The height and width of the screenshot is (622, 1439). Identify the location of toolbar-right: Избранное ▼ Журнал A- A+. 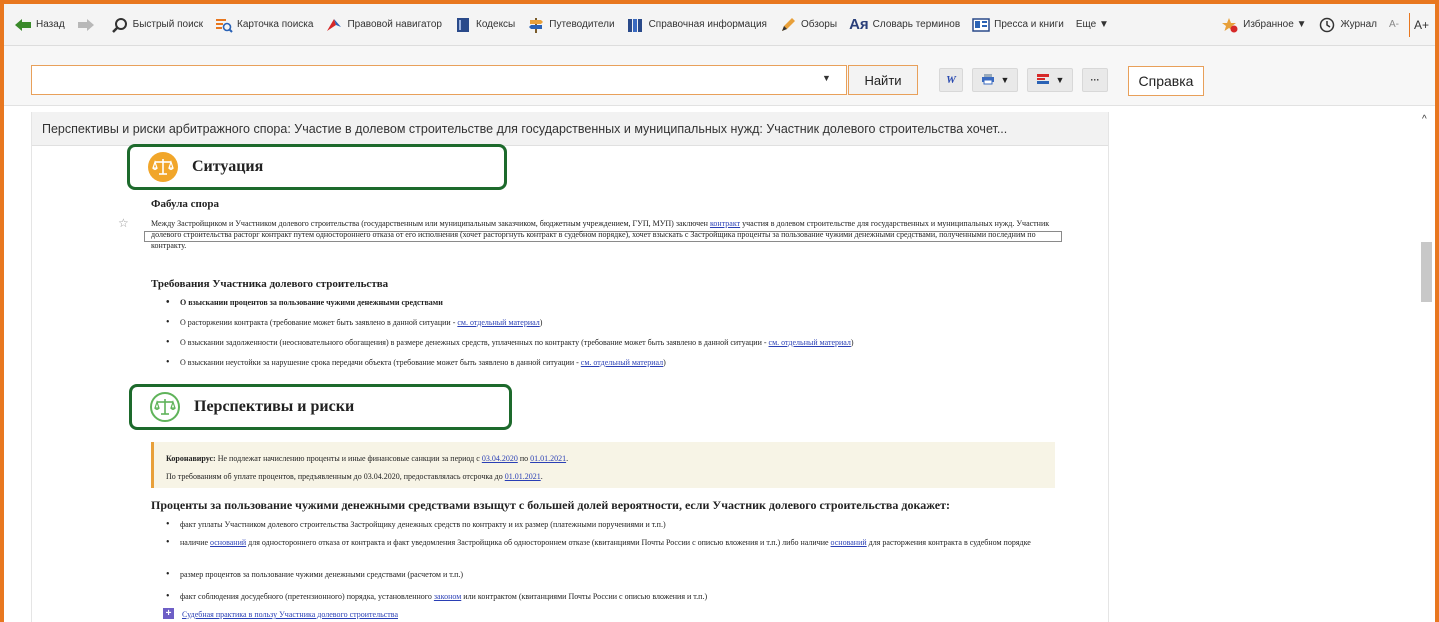
(1328, 24).